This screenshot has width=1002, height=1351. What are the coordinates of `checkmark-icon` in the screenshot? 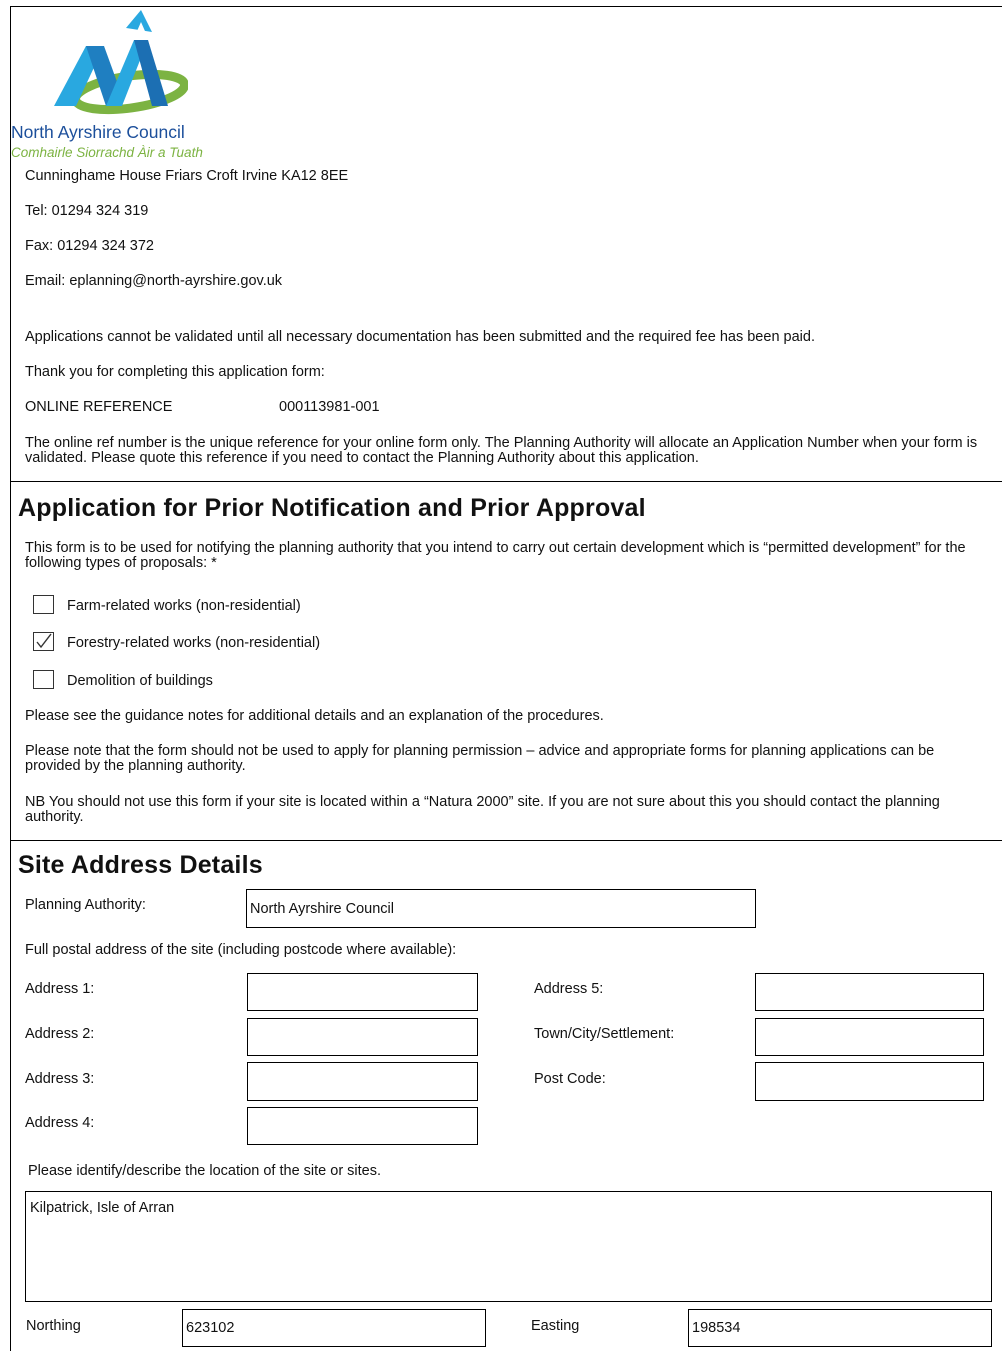 It's located at (44, 641).